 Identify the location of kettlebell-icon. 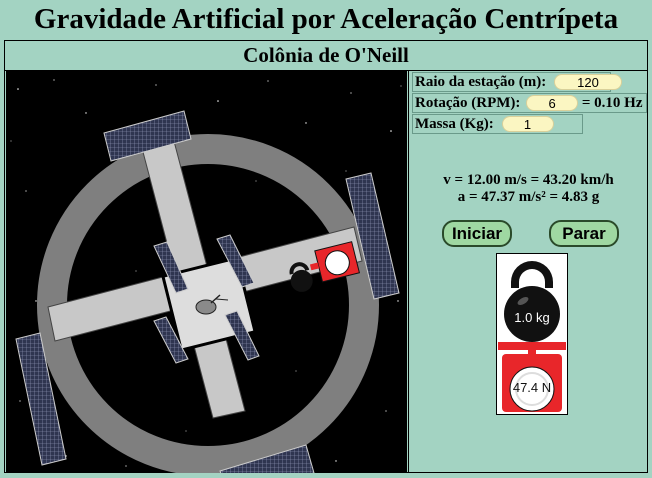
(532, 301).